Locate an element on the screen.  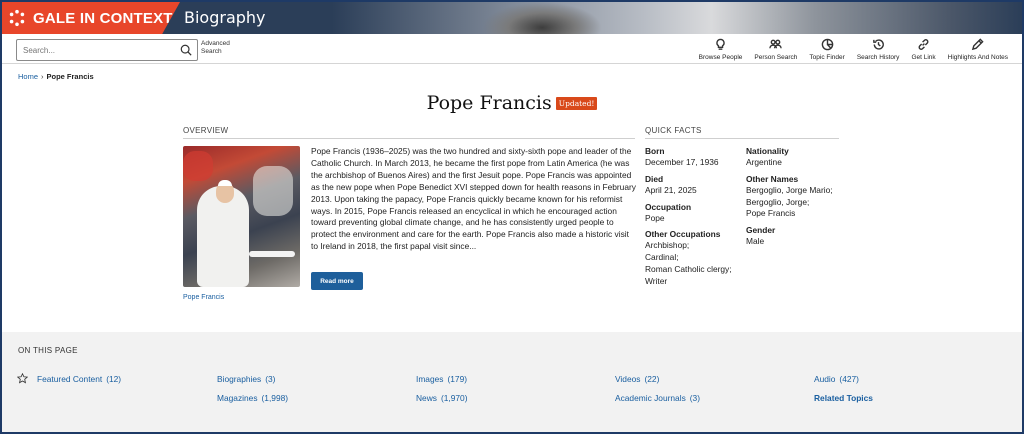
topic-finder-button: Topic Finder is located at coordinates (826, 49).